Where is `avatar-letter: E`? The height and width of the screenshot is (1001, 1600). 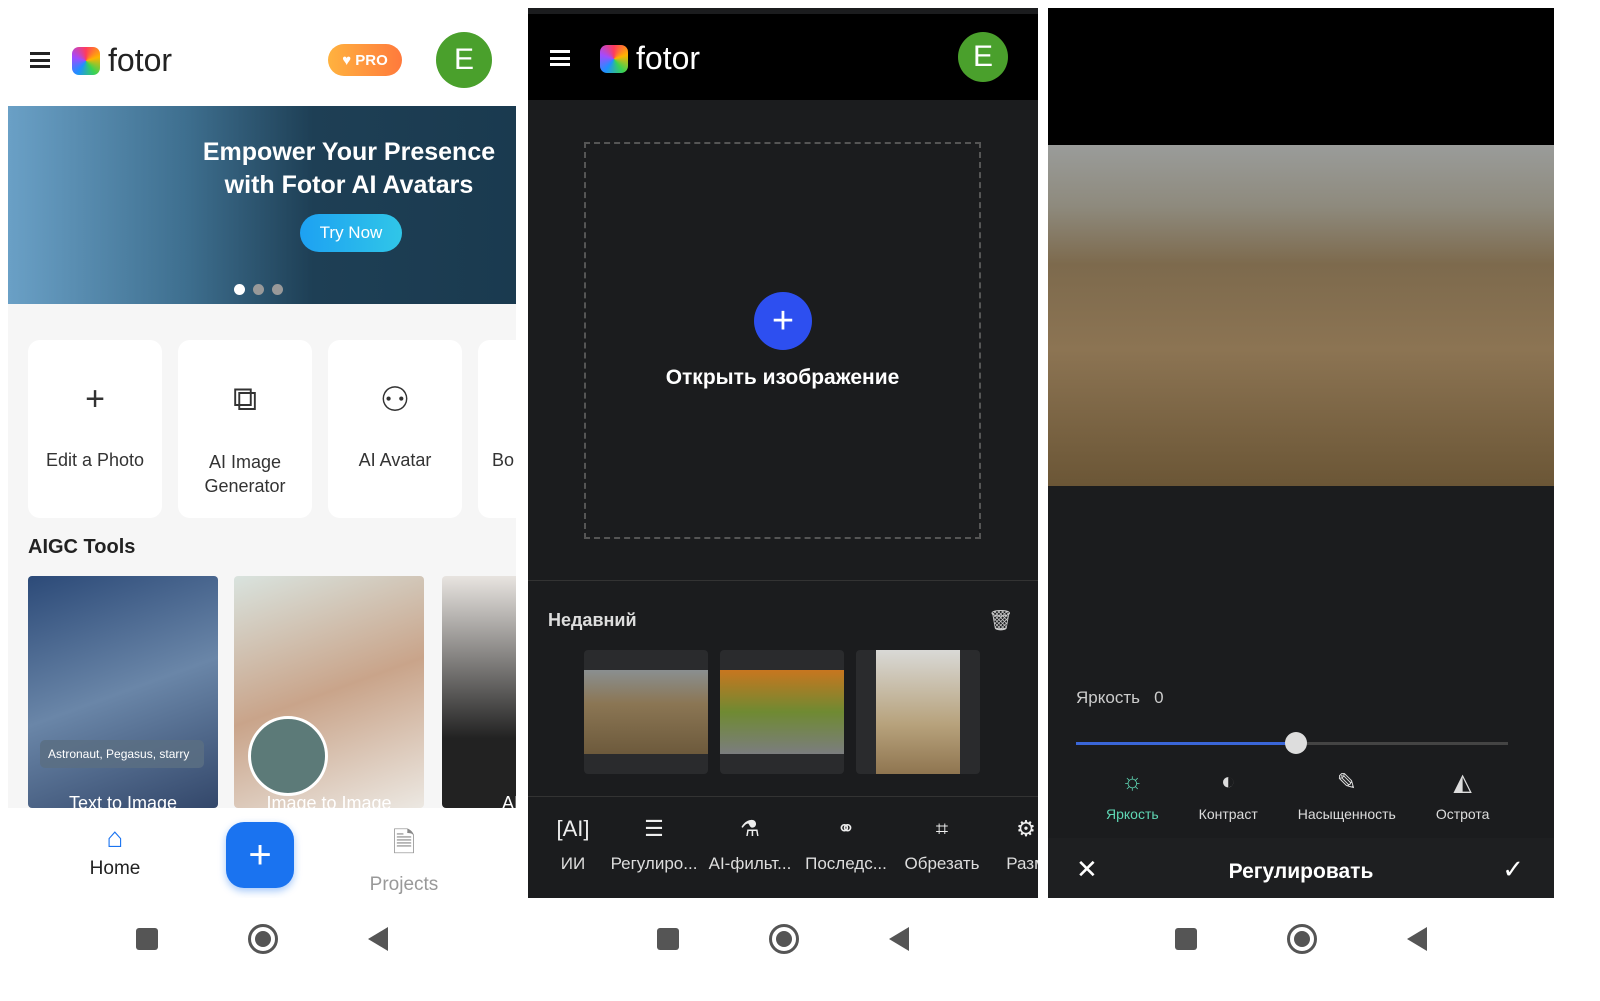
avatar-letter: E is located at coordinates (982, 56).